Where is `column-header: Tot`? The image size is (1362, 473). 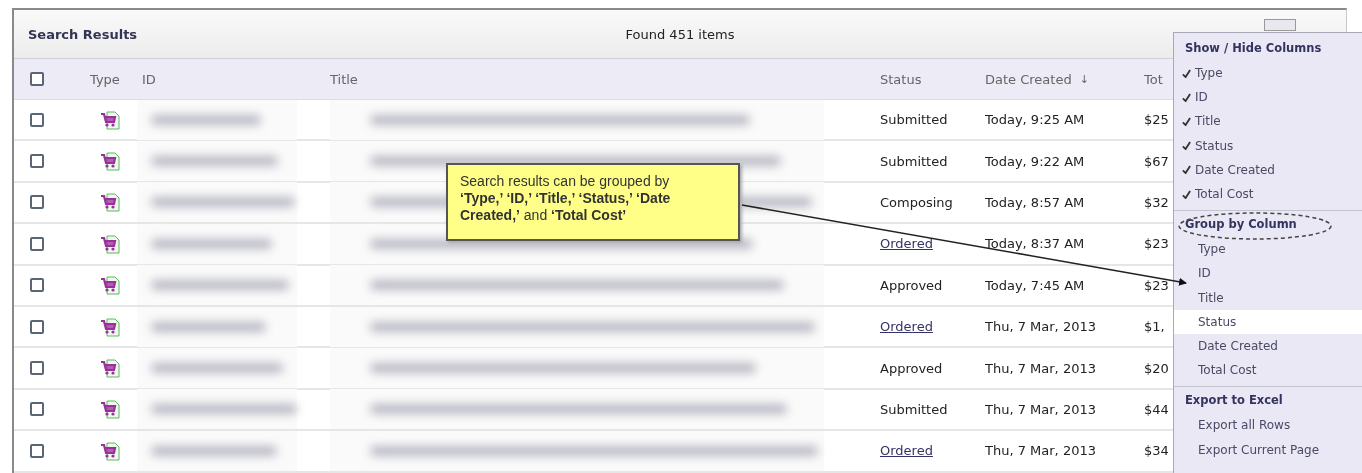
column-header: Tot is located at coordinates (1153, 79).